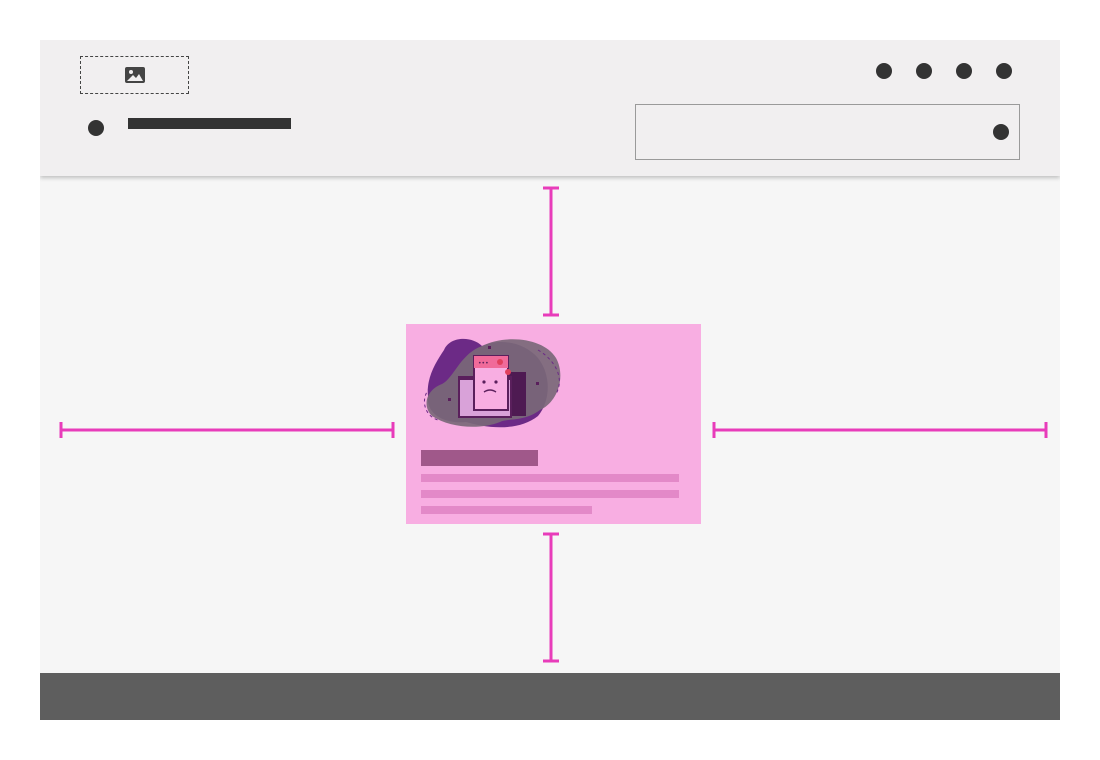 The width and height of the screenshot is (1100, 760). I want to click on menu-button, so click(96, 128).